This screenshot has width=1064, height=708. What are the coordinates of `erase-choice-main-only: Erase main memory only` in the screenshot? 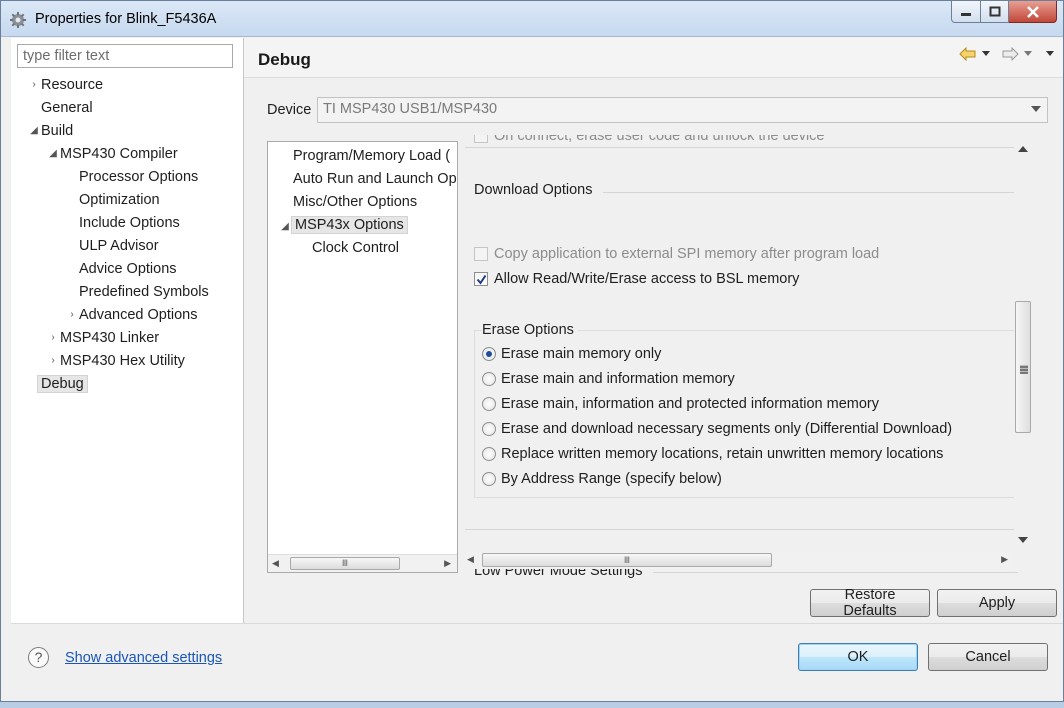 It's located at (571, 354).